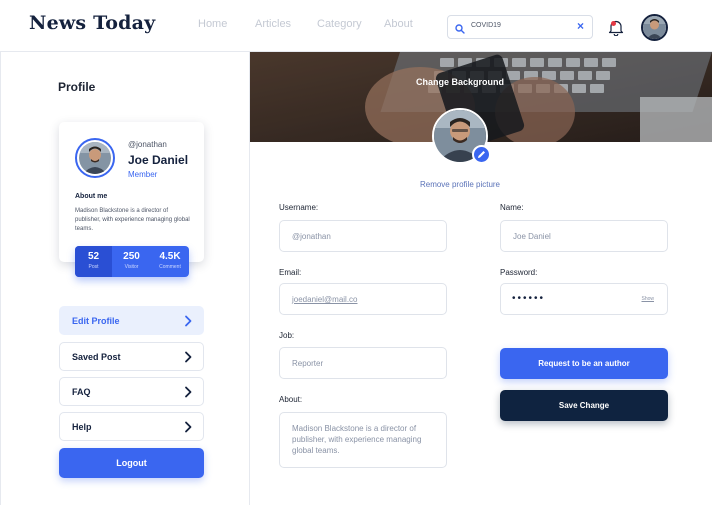 This screenshot has height=505, width=712. Describe the element at coordinates (170, 256) in the screenshot. I see `stat-value: 4.5K` at that location.